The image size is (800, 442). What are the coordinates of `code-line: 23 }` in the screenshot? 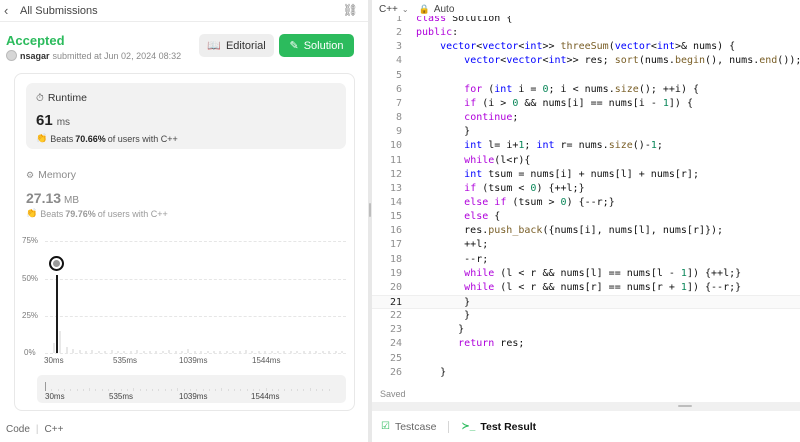 It's located at (586, 330).